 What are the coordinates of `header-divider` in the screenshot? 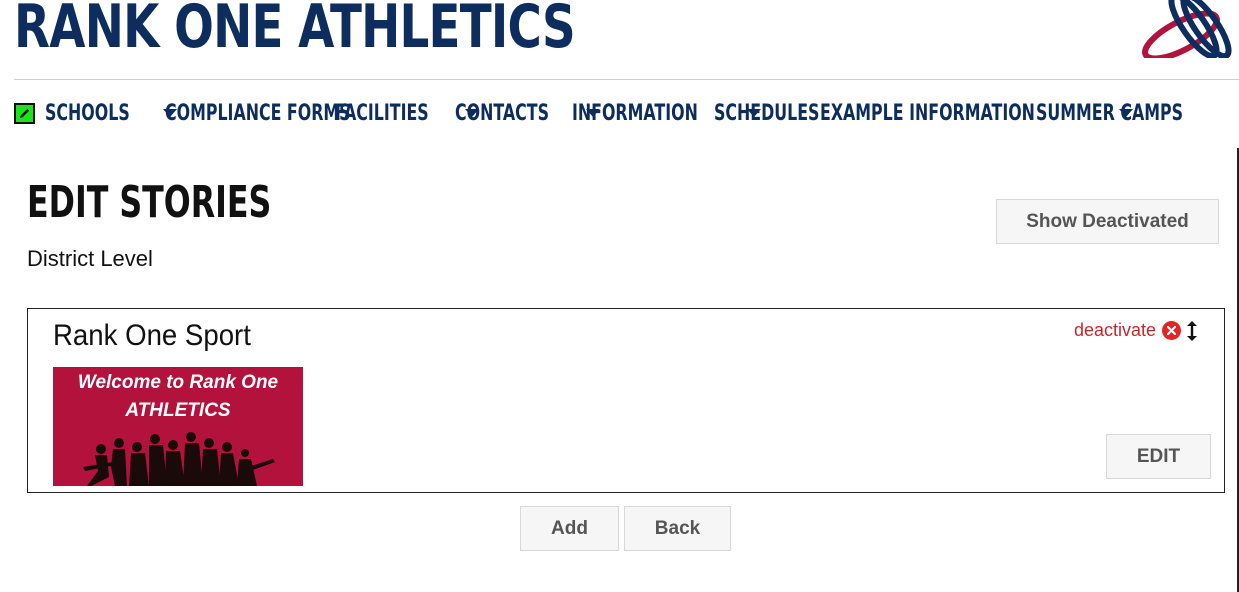 It's located at (626, 79).